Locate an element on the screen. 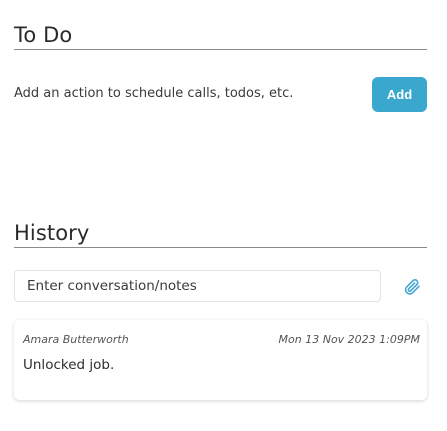 The image size is (447, 431). todo-divider is located at coordinates (220, 49).